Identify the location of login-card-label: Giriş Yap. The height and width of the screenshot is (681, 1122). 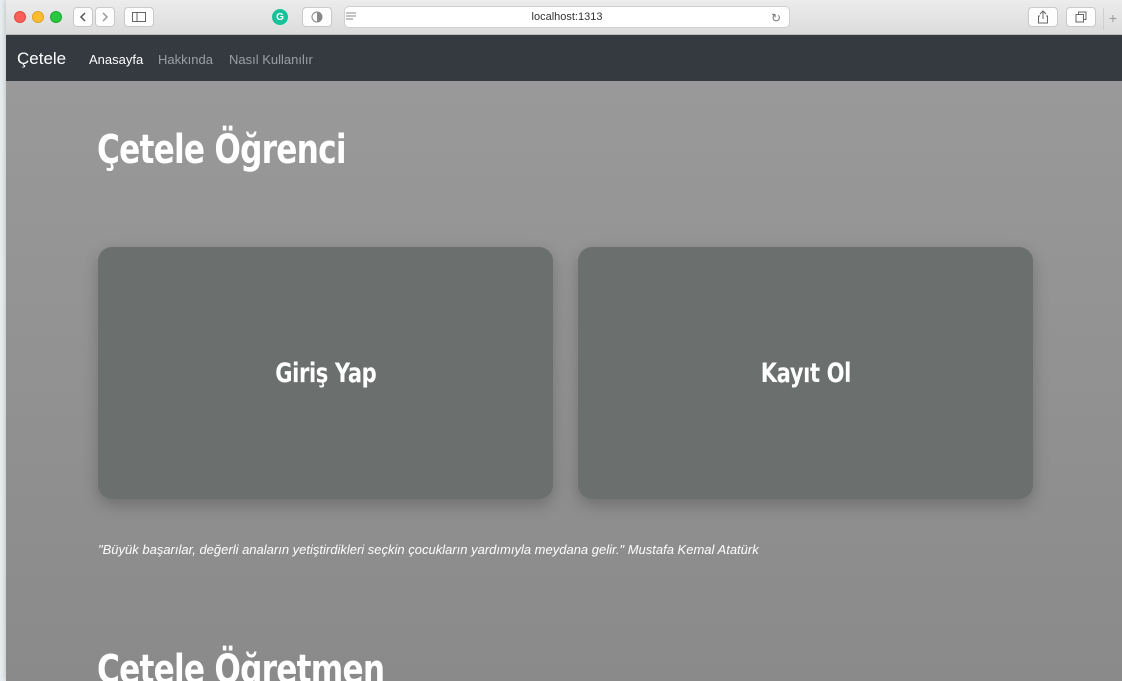
(325, 373).